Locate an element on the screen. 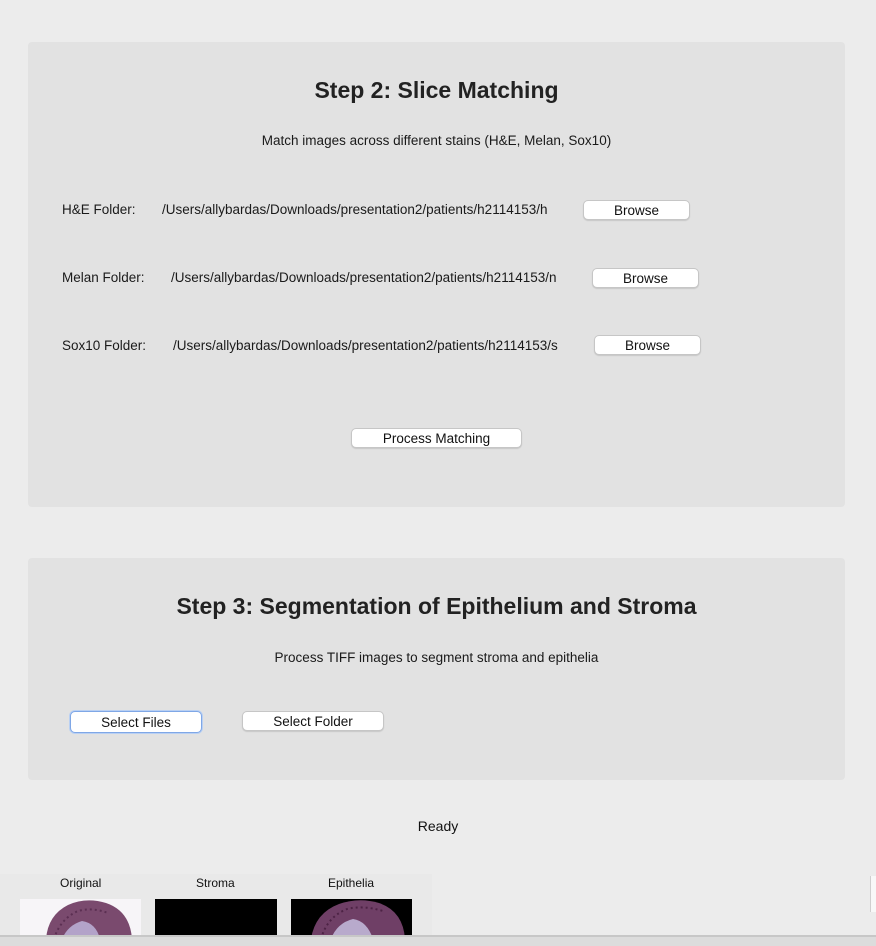 The height and width of the screenshot is (946, 876). horizontal-scrollbar is located at coordinates (438, 940).